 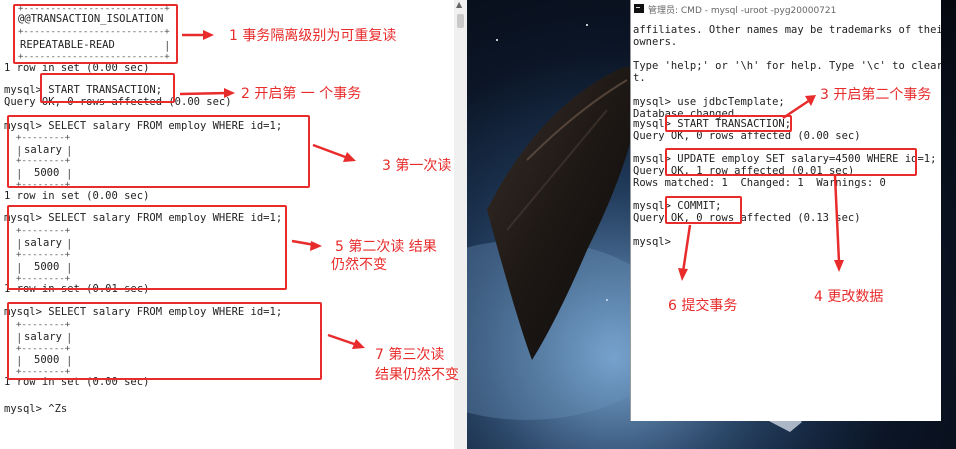 What do you see at coordinates (417, 375) in the screenshot?
I see `annotation-third-read-line2: 结果仍然不变` at bounding box center [417, 375].